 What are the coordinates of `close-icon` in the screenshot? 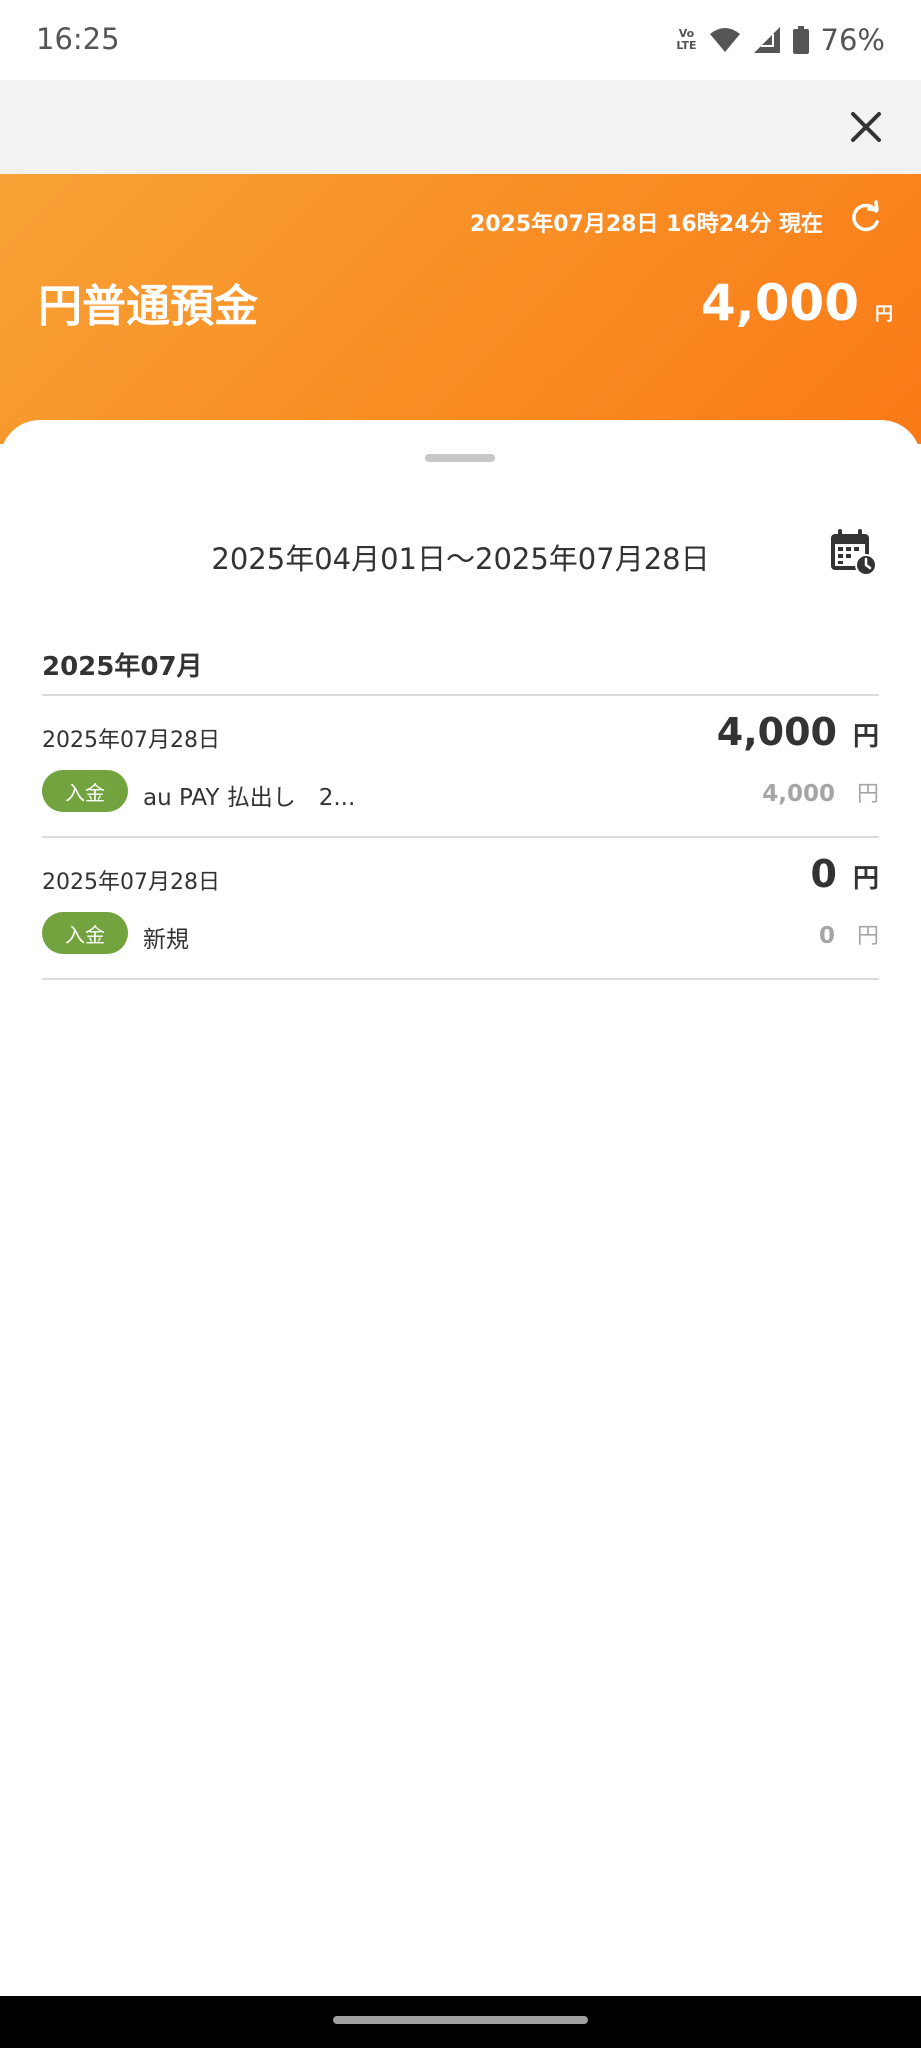 It's located at (866, 127).